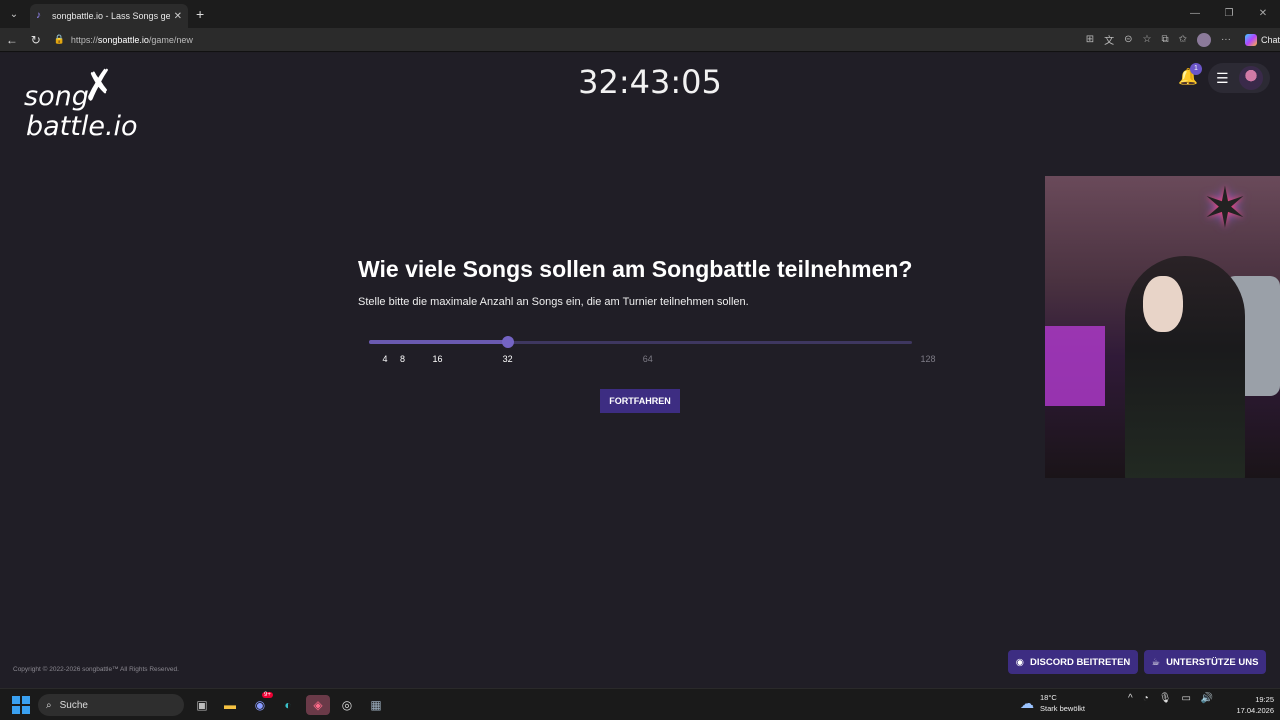  Describe the element at coordinates (1196, 69) in the screenshot. I see `notification-badge: 1` at that location.